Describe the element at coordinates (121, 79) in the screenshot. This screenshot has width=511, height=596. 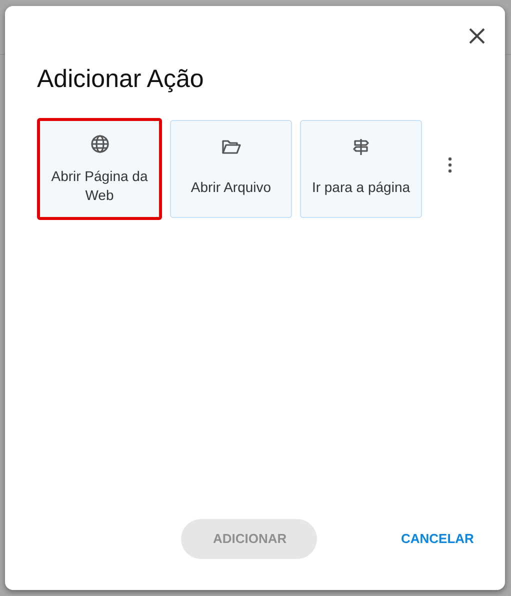
I see `dialog-title: Adicionar Ação` at that location.